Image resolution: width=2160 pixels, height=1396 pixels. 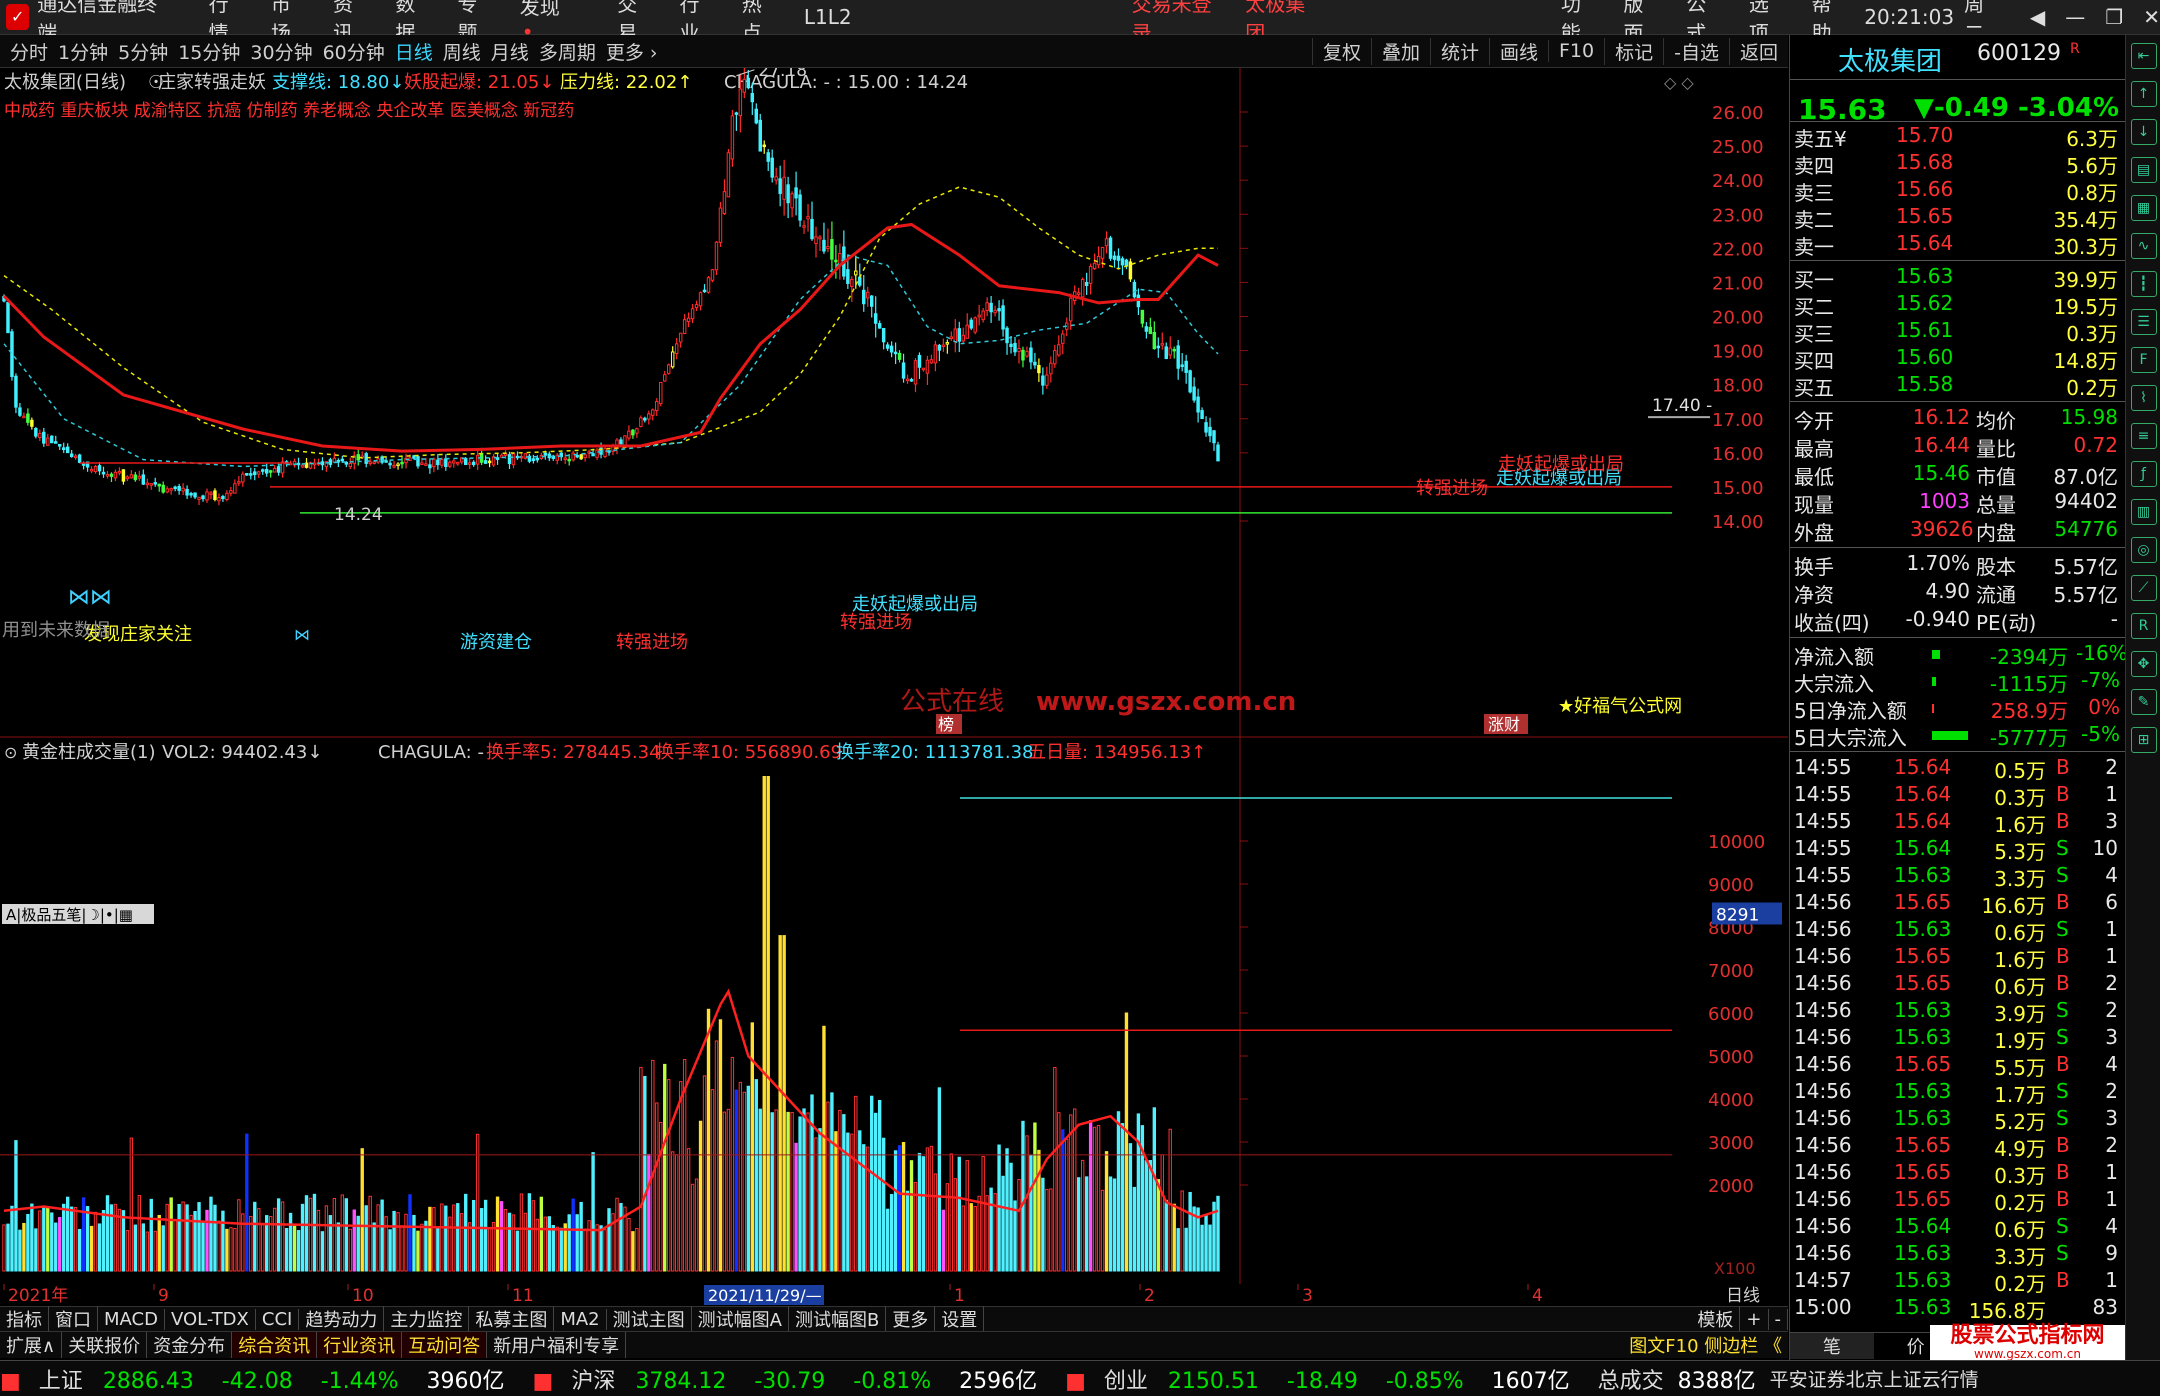 I want to click on collapse-icon: ⇤, so click(x=2143, y=56).